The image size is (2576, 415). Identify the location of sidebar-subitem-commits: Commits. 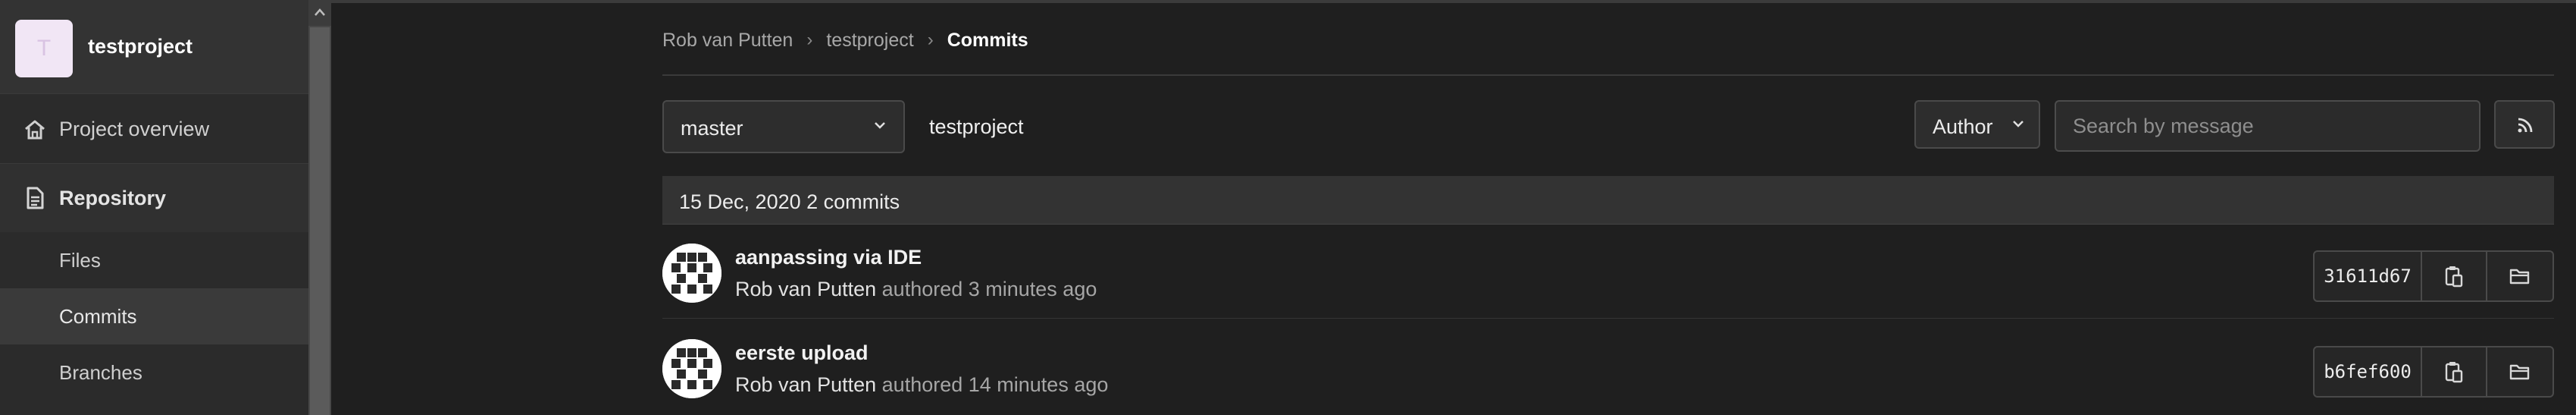
(154, 316).